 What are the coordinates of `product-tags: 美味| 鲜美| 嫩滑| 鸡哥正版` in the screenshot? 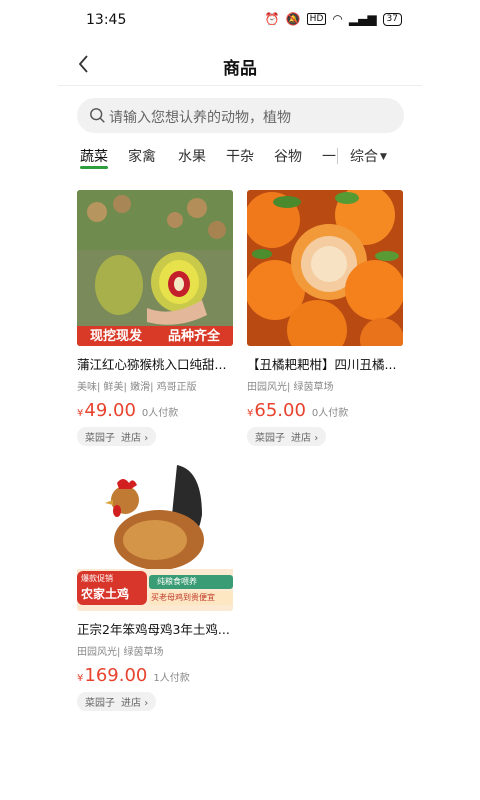 It's located at (137, 387).